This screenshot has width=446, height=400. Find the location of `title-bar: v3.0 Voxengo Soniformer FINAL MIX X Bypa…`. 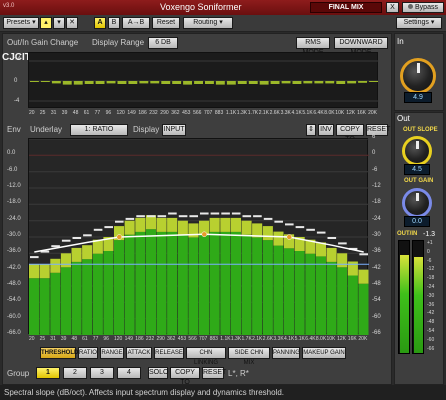

title-bar: v3.0 Voxengo Soniformer FINAL MIX X Bypa… is located at coordinates (223, 7).